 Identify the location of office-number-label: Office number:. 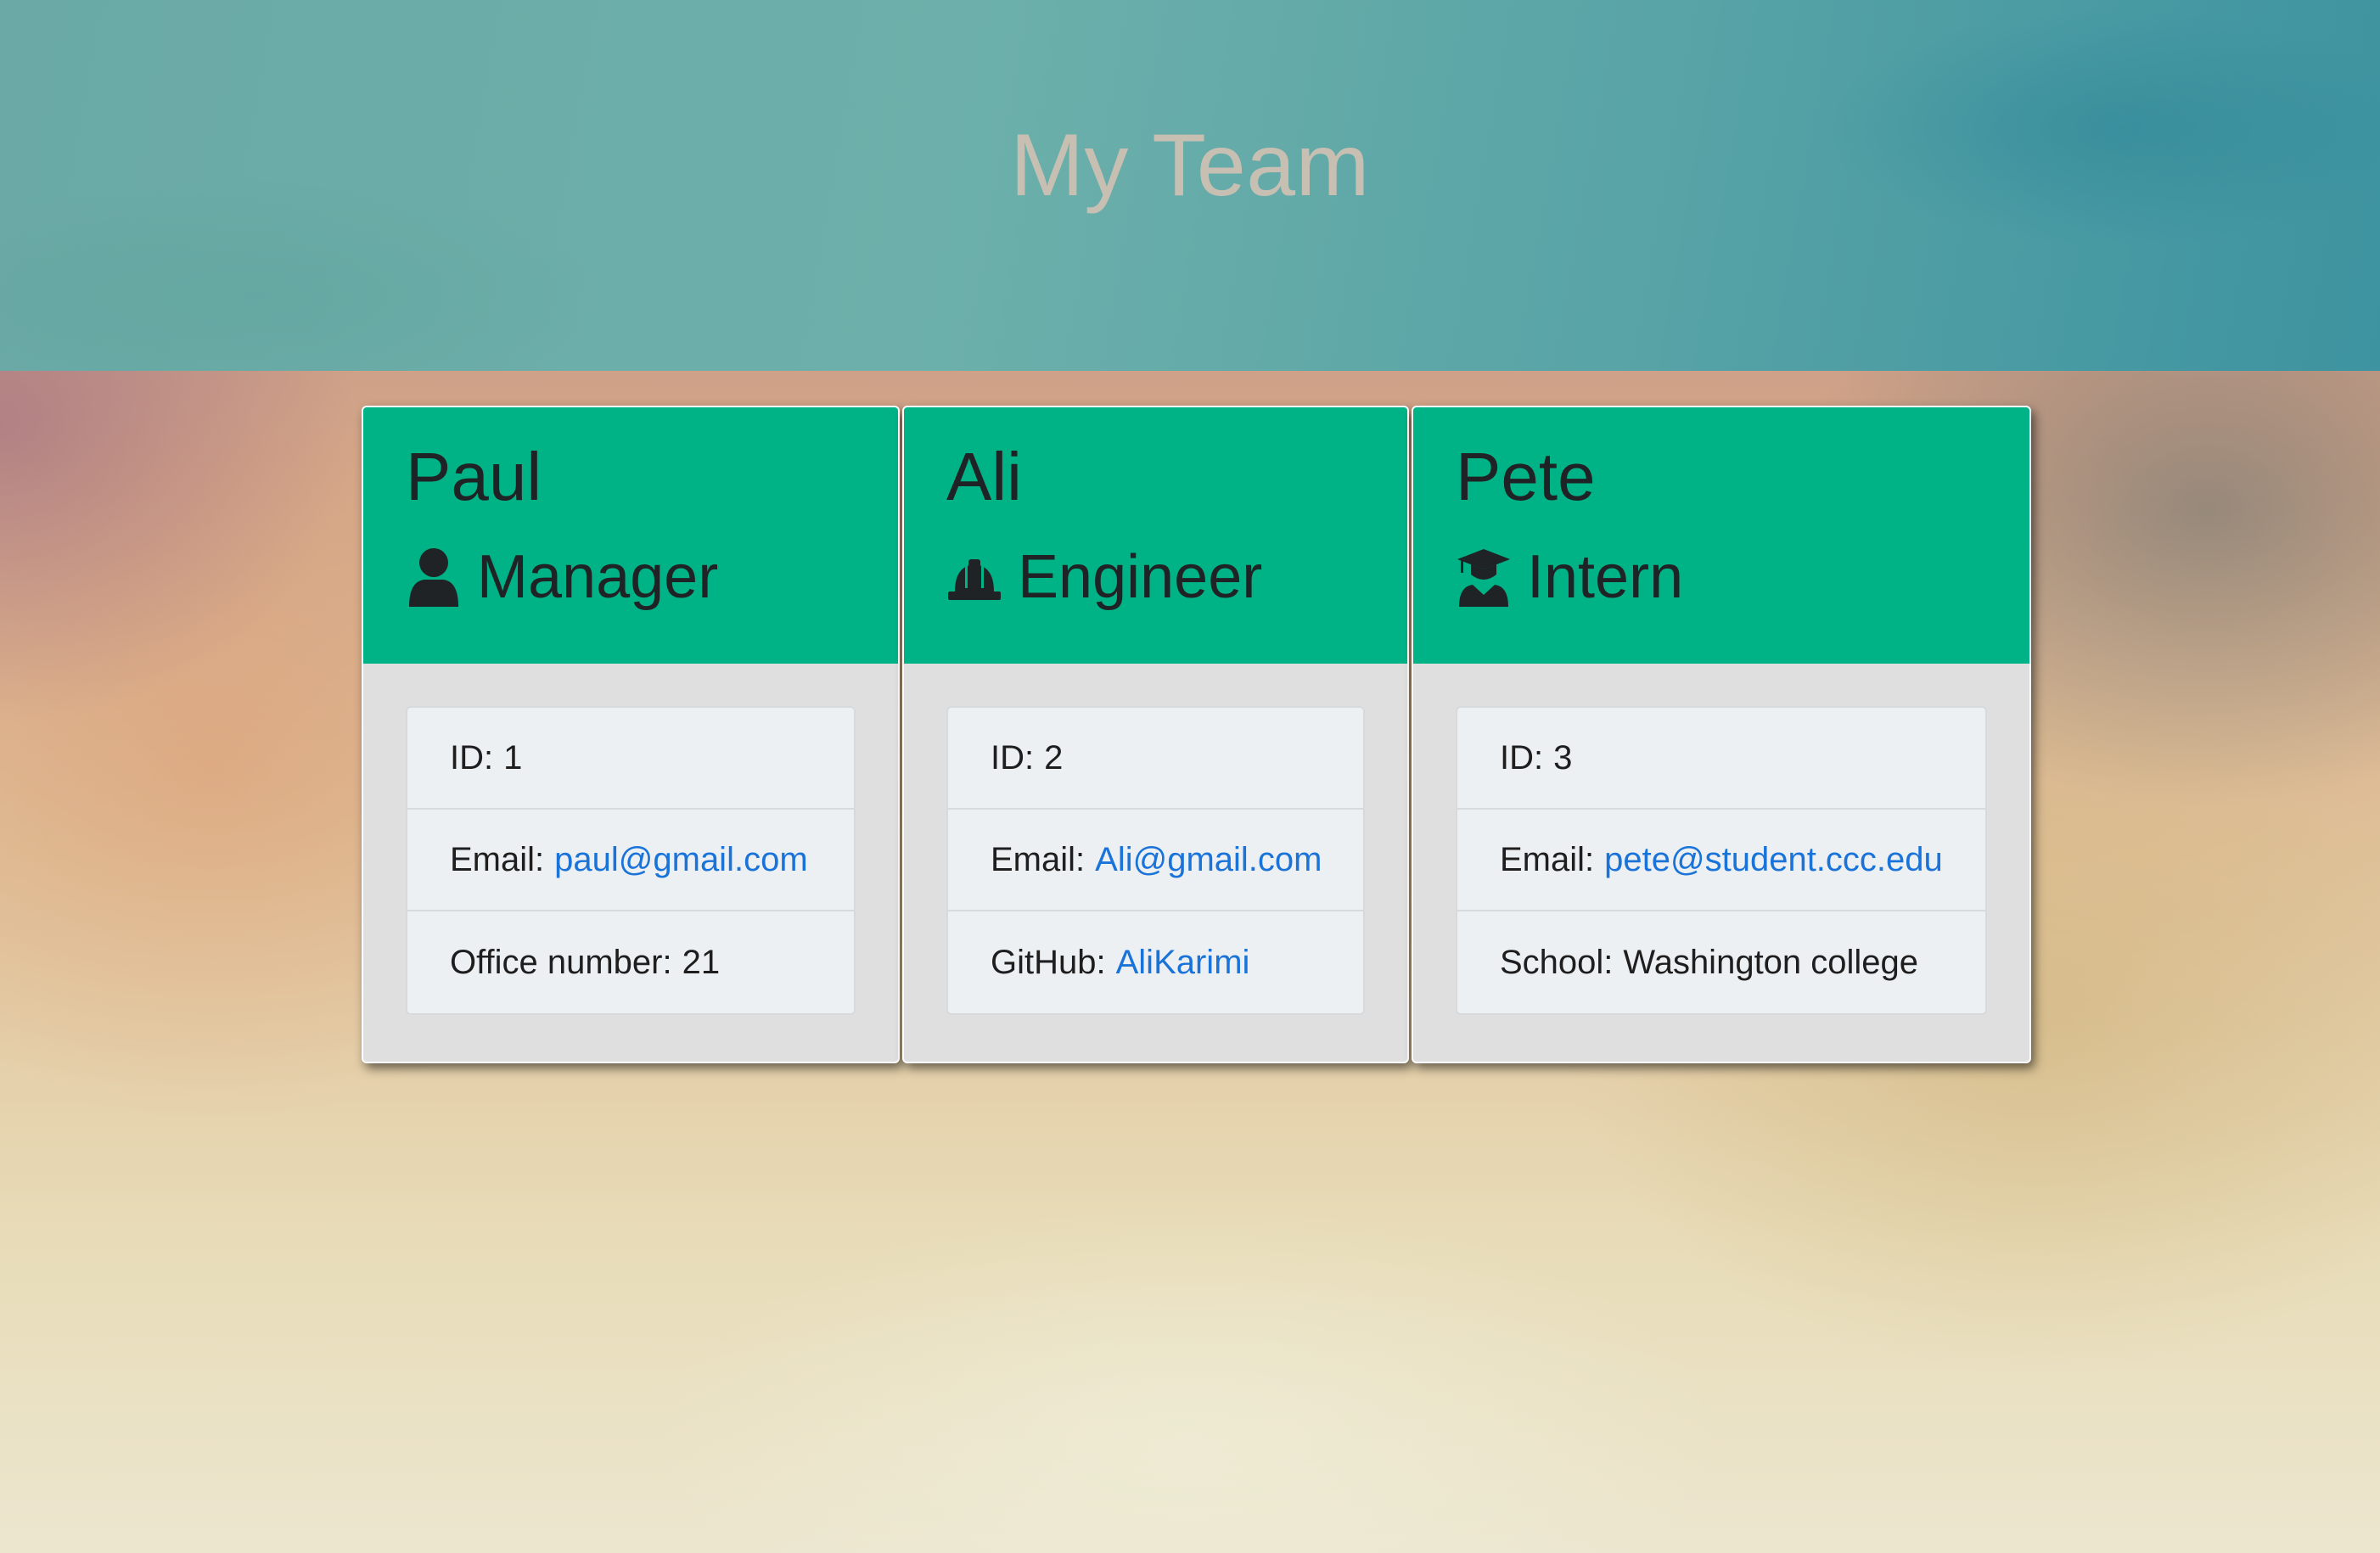
(561, 962).